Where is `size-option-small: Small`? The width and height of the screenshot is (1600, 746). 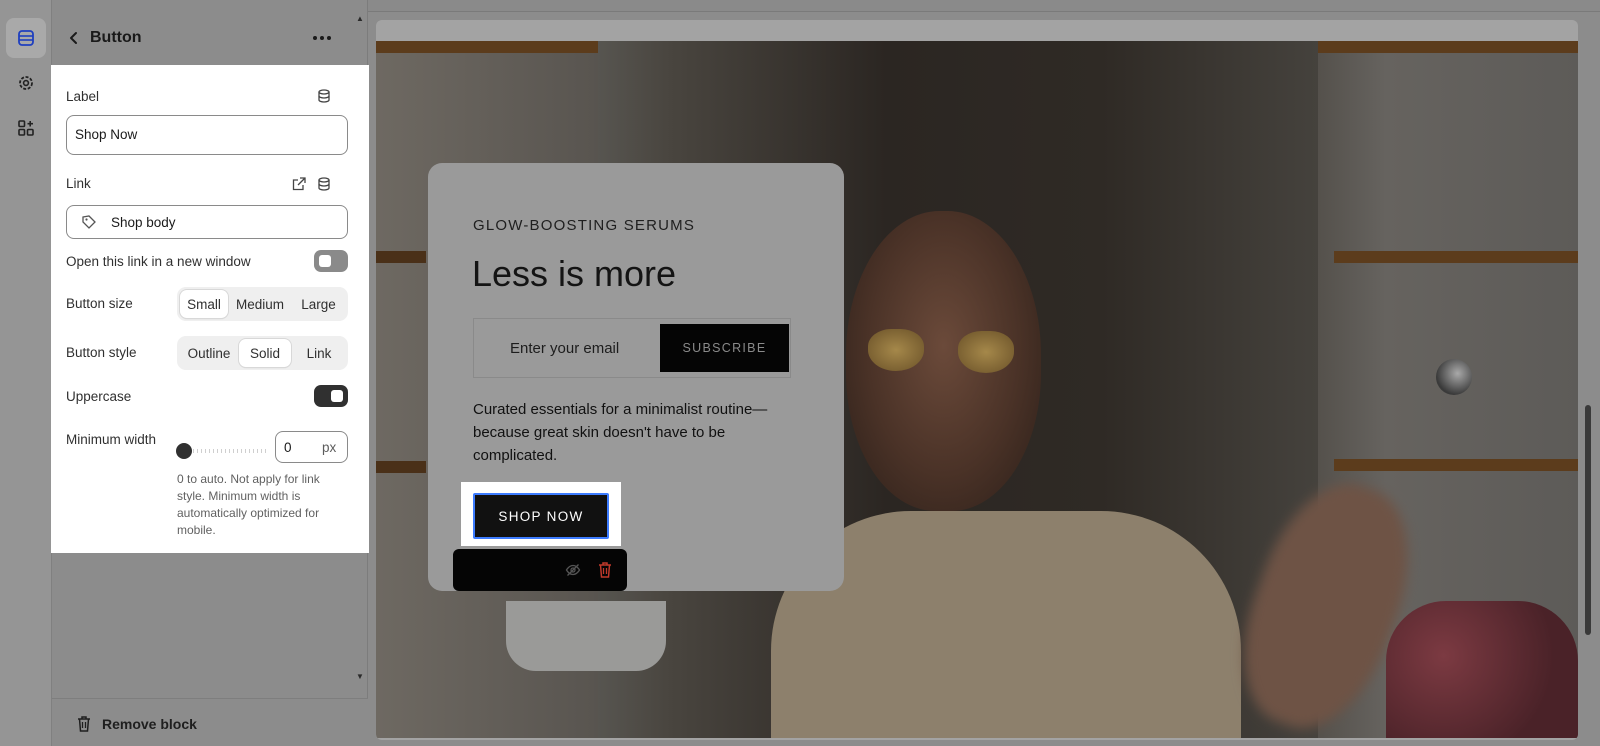
size-option-small: Small is located at coordinates (204, 304).